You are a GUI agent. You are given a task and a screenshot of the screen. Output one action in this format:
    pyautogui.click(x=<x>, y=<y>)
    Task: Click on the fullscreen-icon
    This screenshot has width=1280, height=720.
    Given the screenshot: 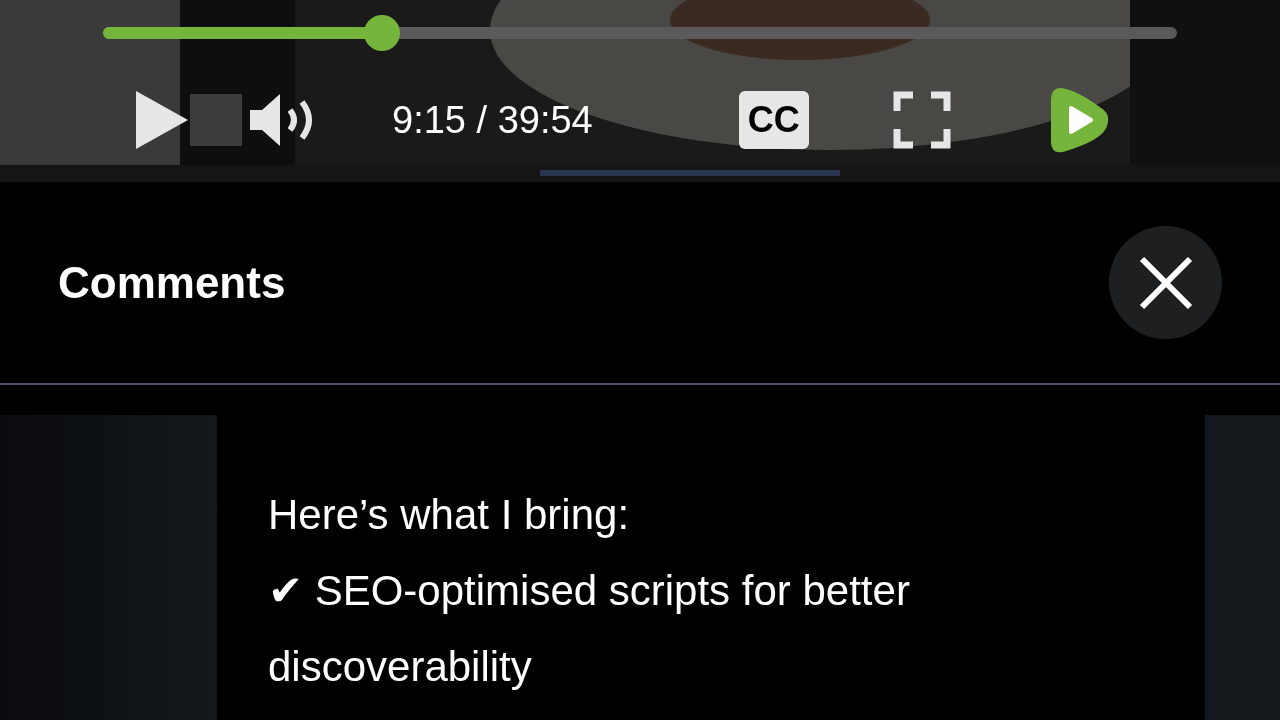 What is the action you would take?
    pyautogui.click(x=921, y=120)
    